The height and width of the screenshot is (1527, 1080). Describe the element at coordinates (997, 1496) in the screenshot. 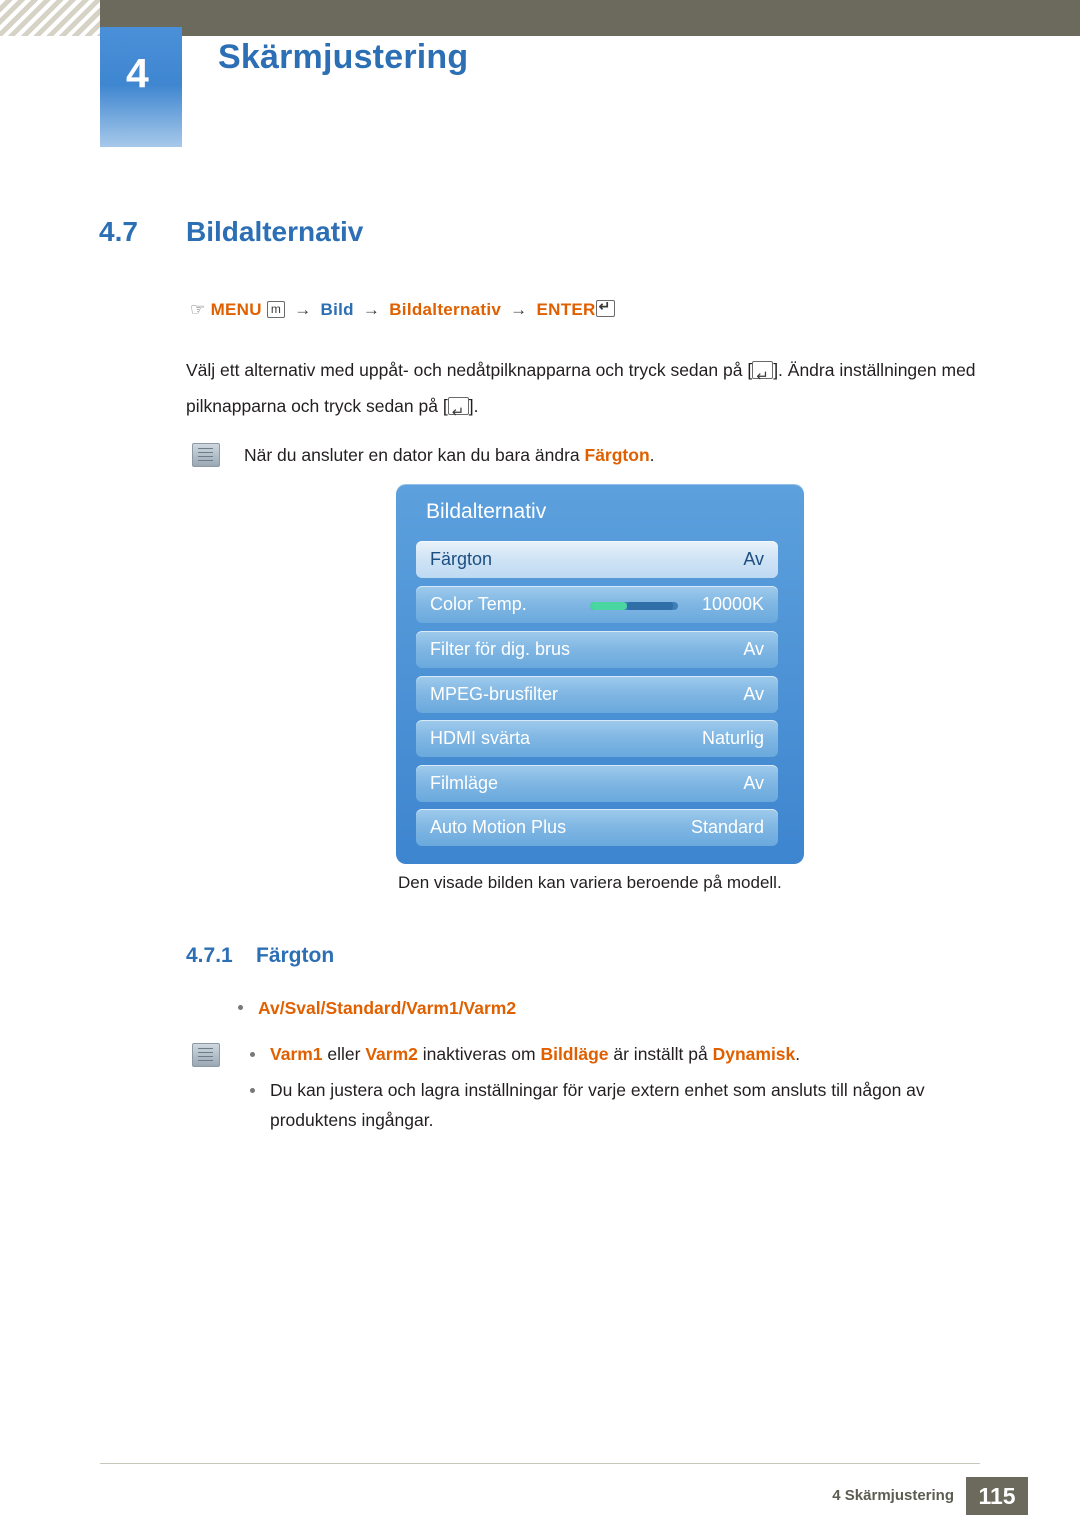

I see `footer-page-number: 115` at that location.